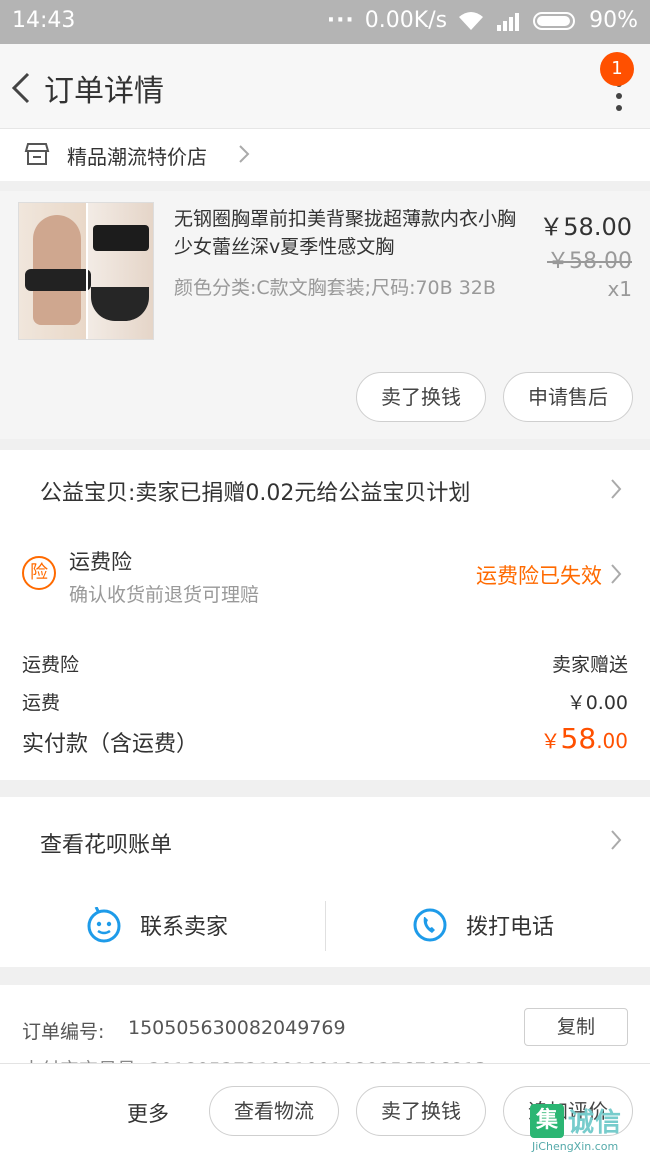 This screenshot has width=650, height=1155. What do you see at coordinates (255, 491) in the screenshot?
I see `charity-notice: 公益宝贝:卖家已捐赠0.02元给公益宝贝计划` at bounding box center [255, 491].